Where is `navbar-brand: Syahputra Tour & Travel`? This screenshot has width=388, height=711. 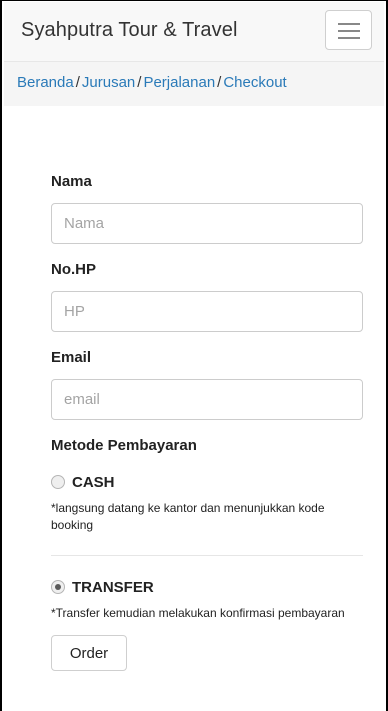
navbar-brand: Syahputra Tour & Travel is located at coordinates (129, 30).